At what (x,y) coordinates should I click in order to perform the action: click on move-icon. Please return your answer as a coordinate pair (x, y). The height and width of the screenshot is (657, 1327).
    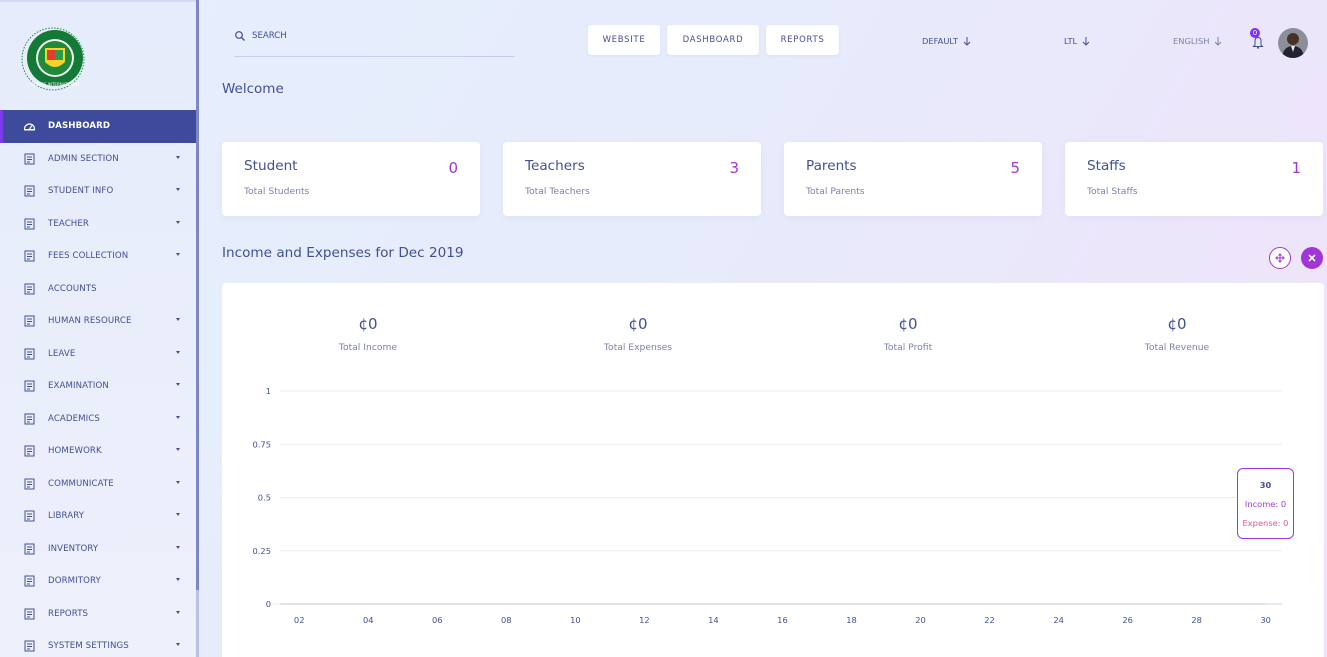
    Looking at the image, I should click on (1280, 258).